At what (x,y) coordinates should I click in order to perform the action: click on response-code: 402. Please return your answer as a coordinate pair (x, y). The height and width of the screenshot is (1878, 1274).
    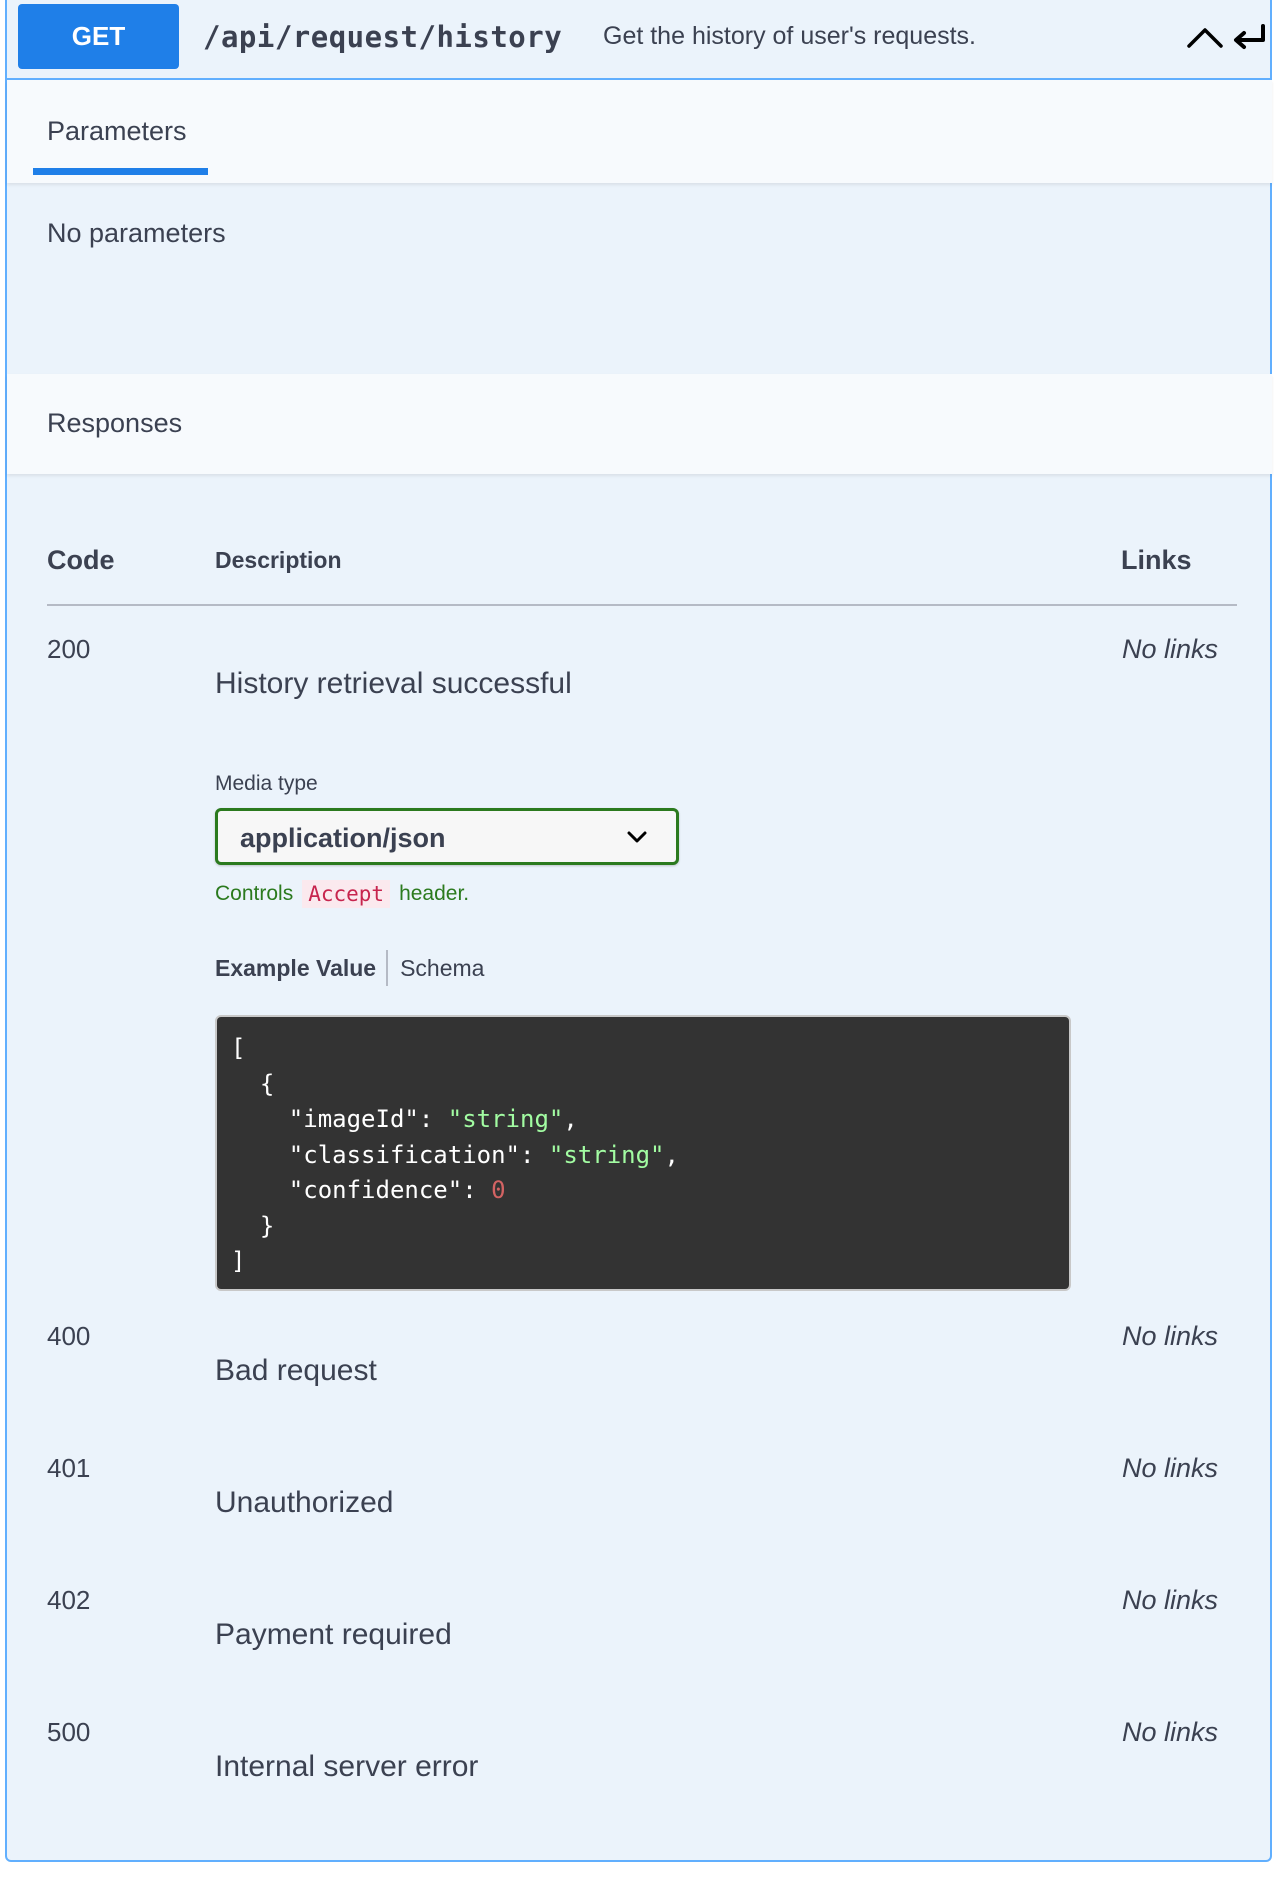
    Looking at the image, I should click on (69, 1600).